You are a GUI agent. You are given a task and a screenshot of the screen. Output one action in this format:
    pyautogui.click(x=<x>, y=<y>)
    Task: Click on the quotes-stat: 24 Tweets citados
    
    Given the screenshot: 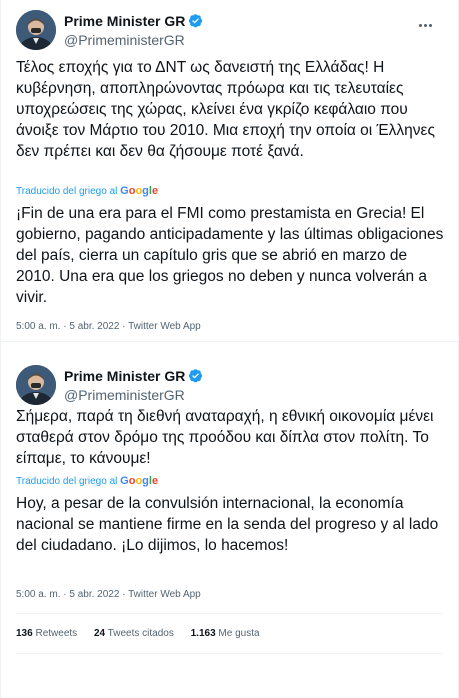 What is the action you would take?
    pyautogui.click(x=134, y=633)
    